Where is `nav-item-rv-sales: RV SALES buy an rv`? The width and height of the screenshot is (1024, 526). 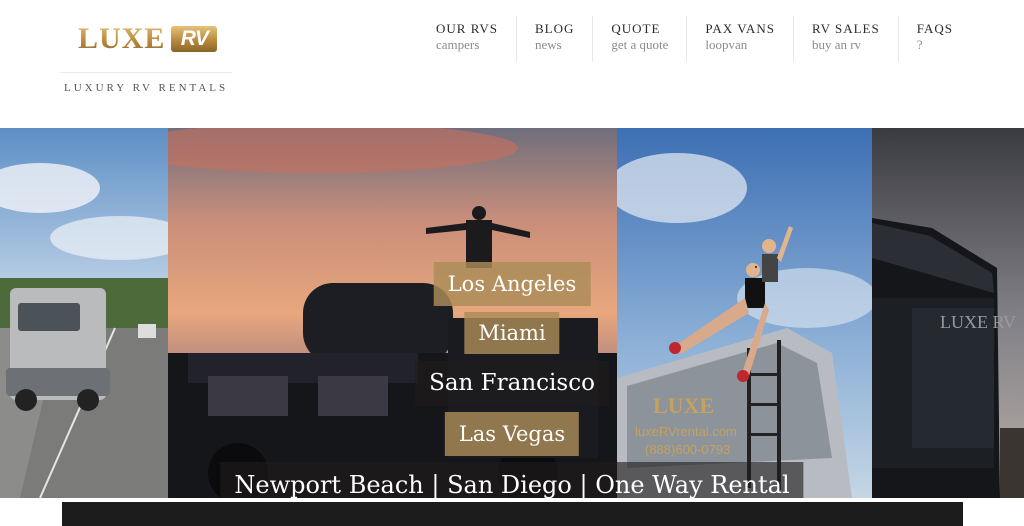
nav-item-rv-sales: RV SALES buy an rv is located at coordinates (846, 39).